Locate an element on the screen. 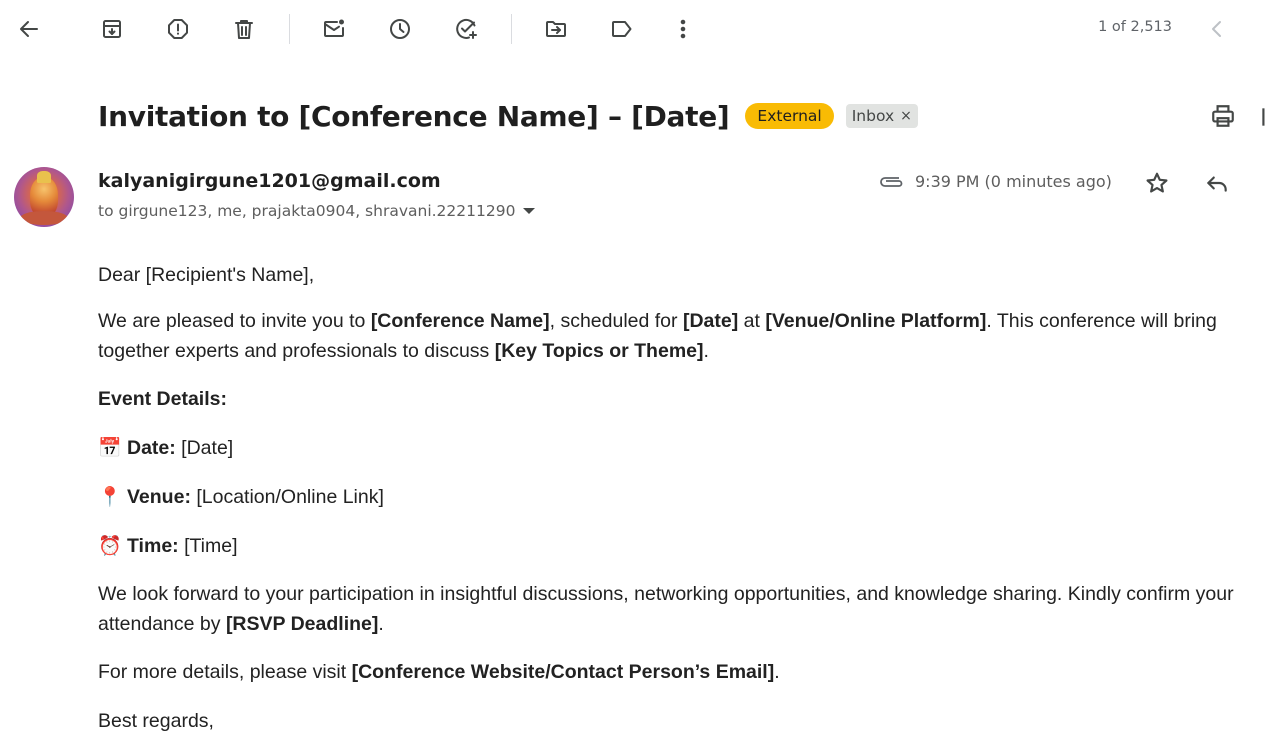 Image resolution: width=1268 pixels, height=744 pixels. event-details-heading-text: Event Details: is located at coordinates (162, 399).